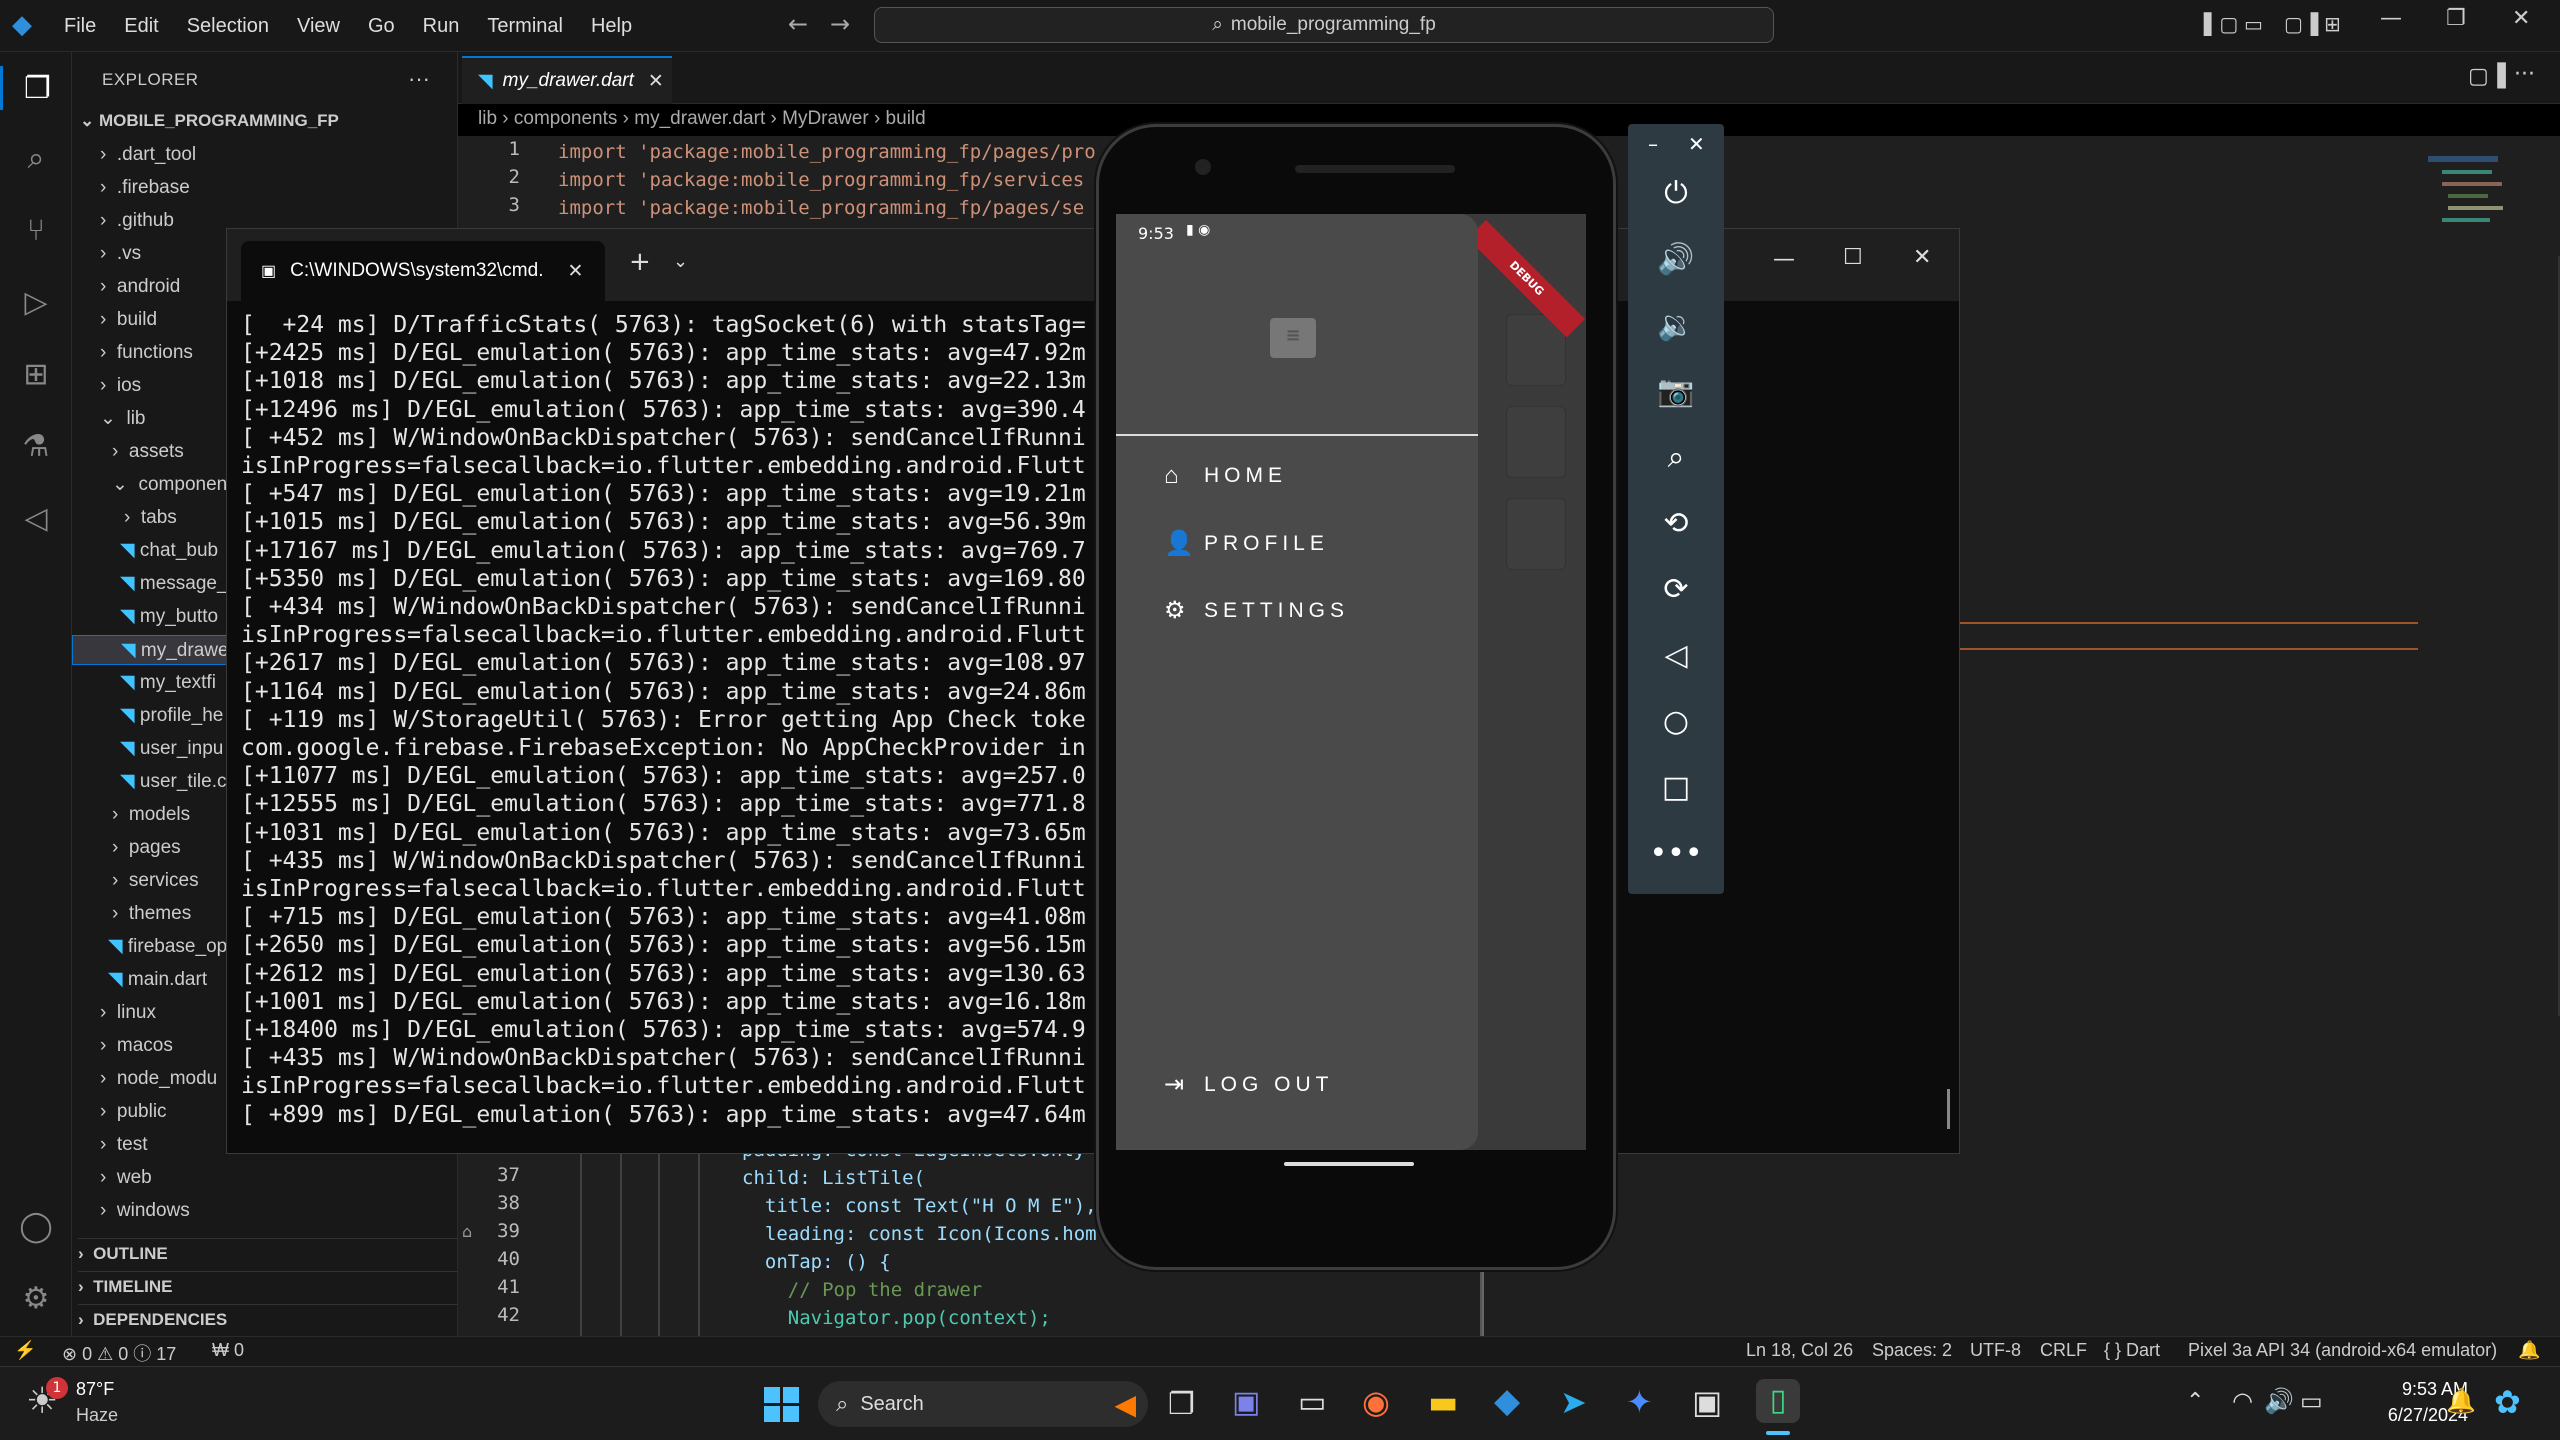 Image resolution: width=2560 pixels, height=1440 pixels. I want to click on timeline-section: › TIMELINE, so click(268, 1286).